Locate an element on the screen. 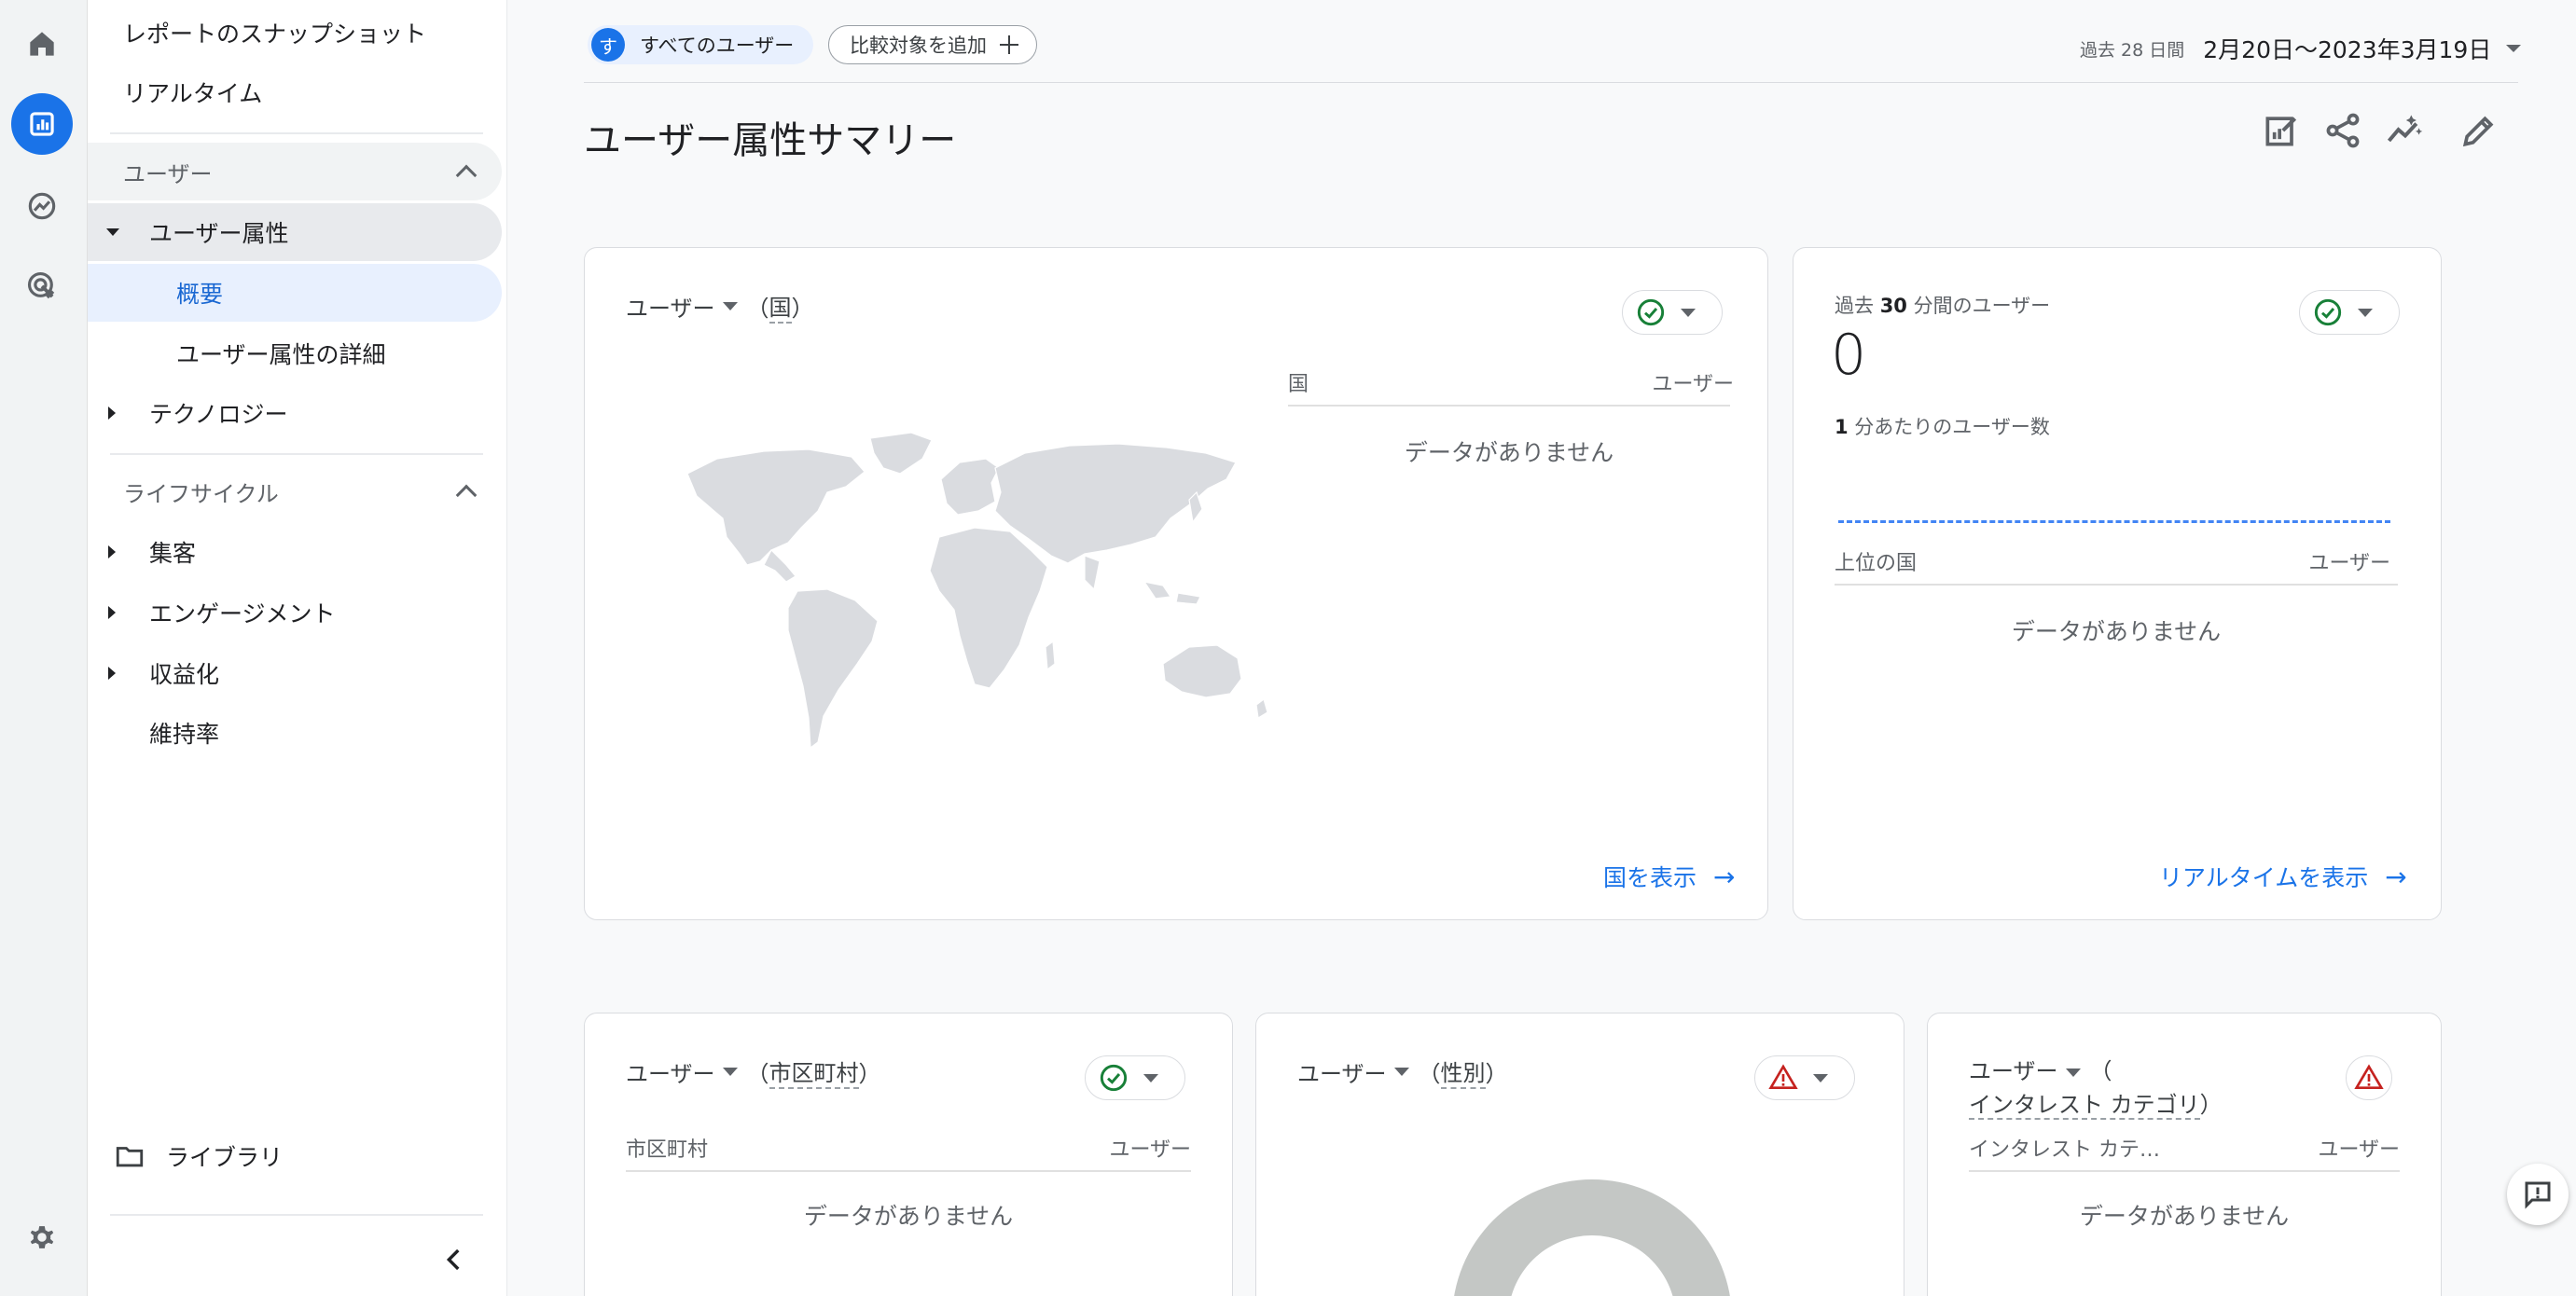  date-range-prefix: 過去 28 日間 is located at coordinates (2132, 50).